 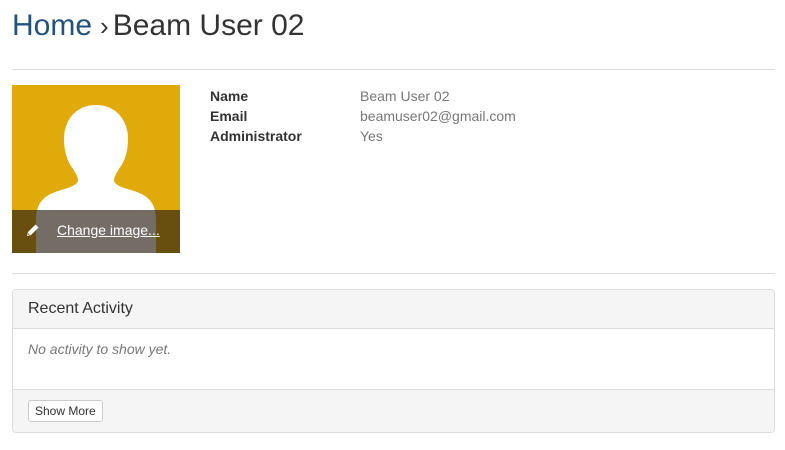 What do you see at coordinates (100, 349) in the screenshot?
I see `empty-activity-message: No activity to show yet.` at bounding box center [100, 349].